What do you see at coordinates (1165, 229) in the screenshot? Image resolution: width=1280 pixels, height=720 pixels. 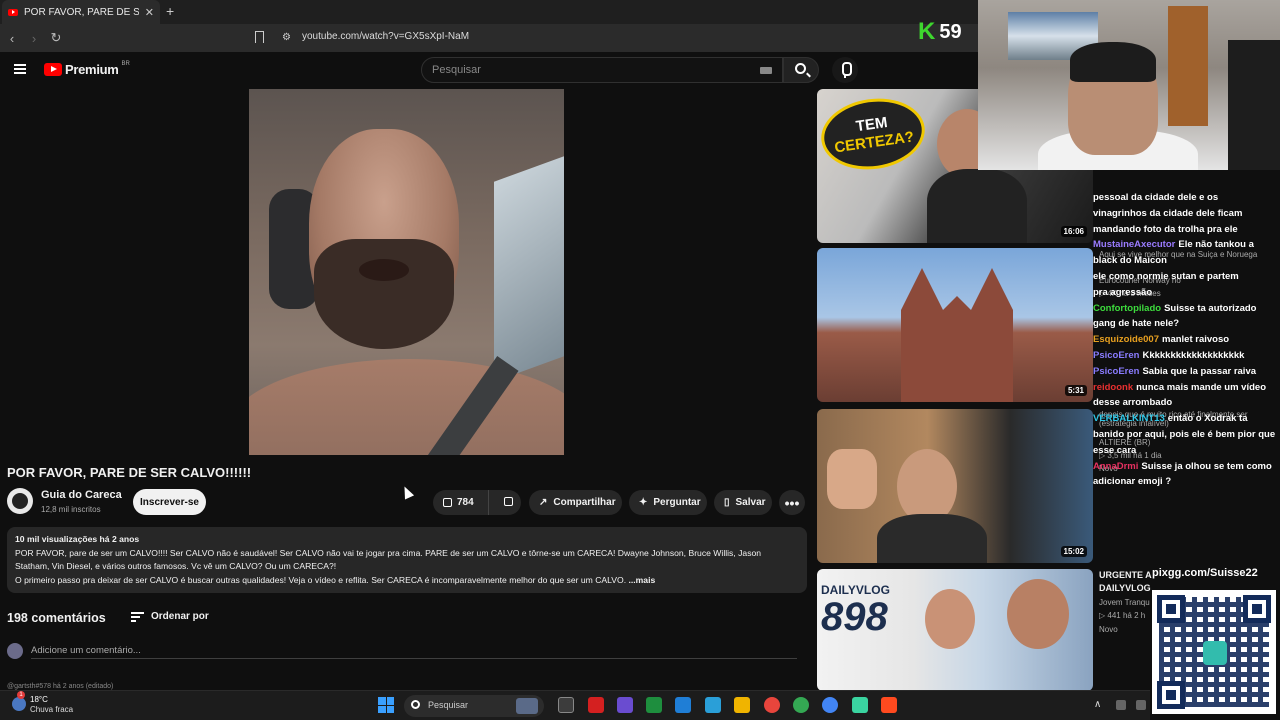 I see `chat-text: mandando foto da trolha pra ele` at bounding box center [1165, 229].